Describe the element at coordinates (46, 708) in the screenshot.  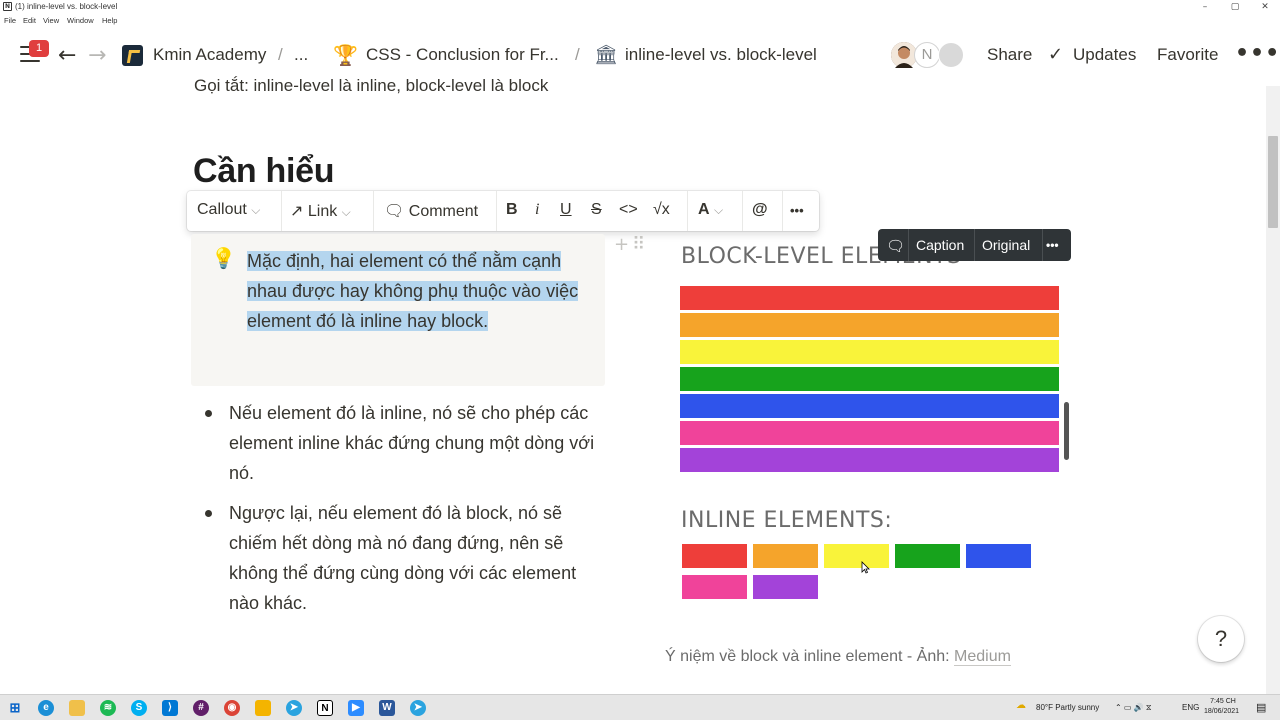
I see `edge-icon: e` at that location.